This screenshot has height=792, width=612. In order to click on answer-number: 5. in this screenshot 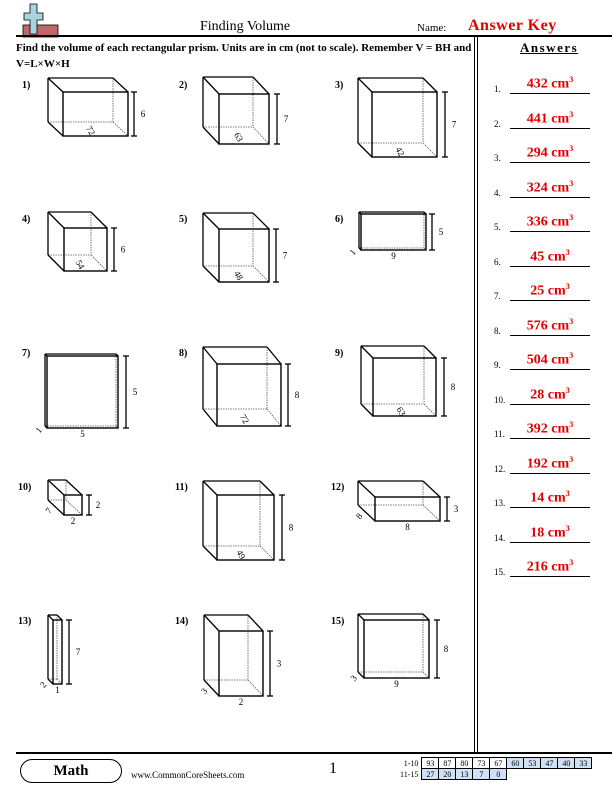, I will do `click(497, 227)`.